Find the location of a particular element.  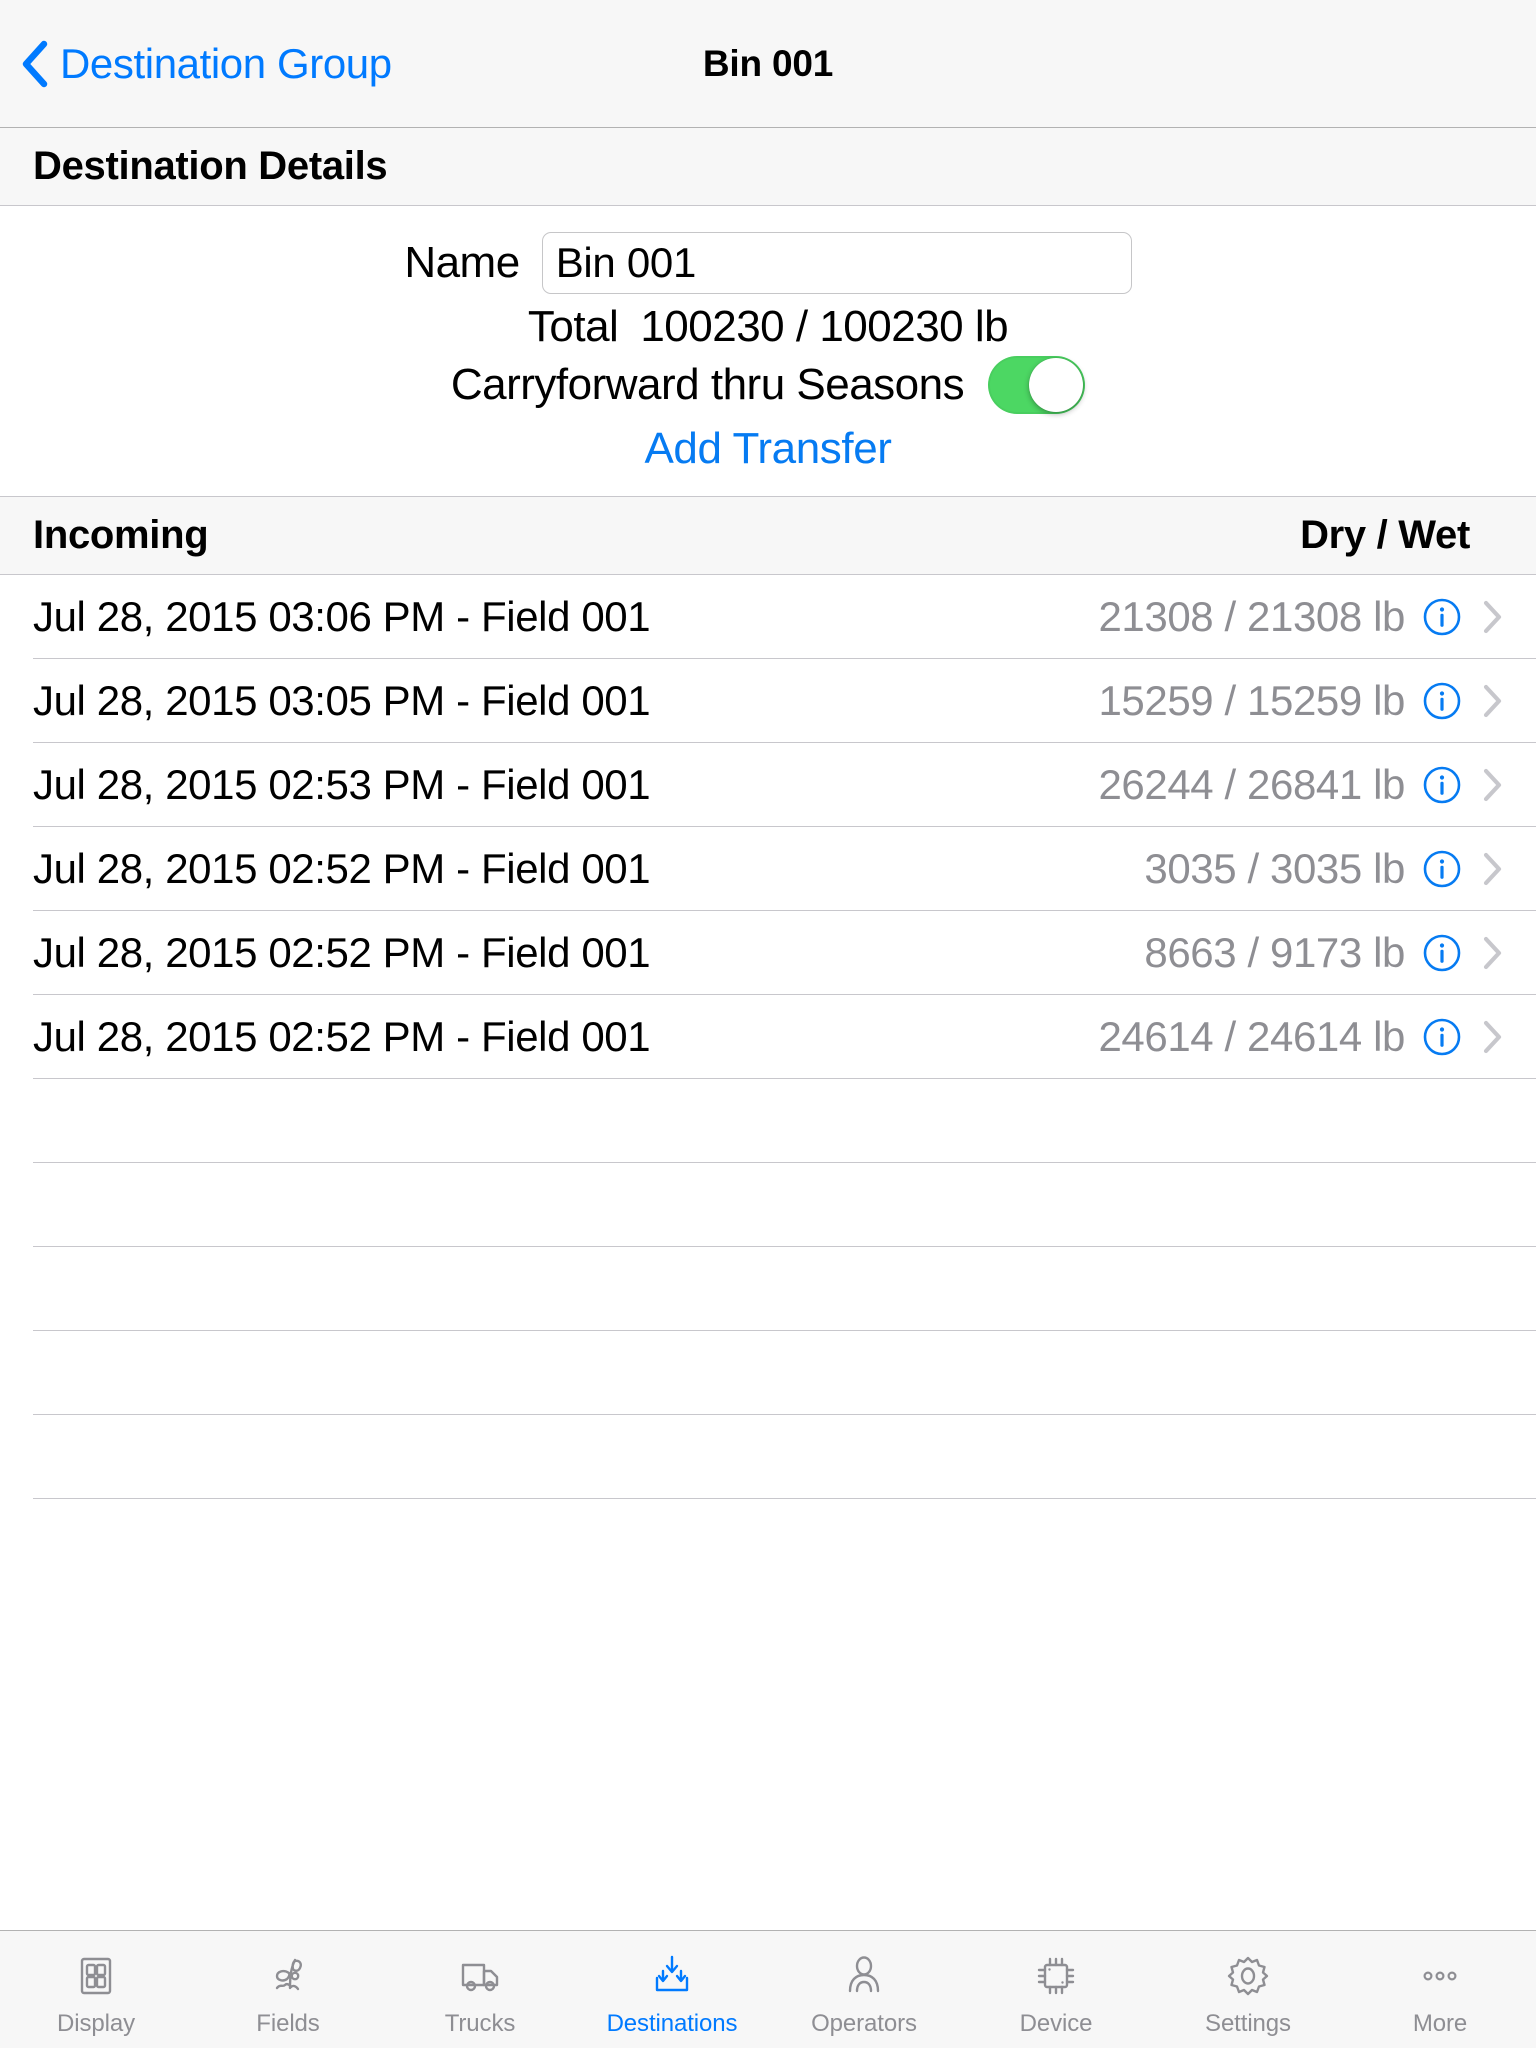

drywet-value: 24614 / 24614 lb is located at coordinates (1251, 1036).